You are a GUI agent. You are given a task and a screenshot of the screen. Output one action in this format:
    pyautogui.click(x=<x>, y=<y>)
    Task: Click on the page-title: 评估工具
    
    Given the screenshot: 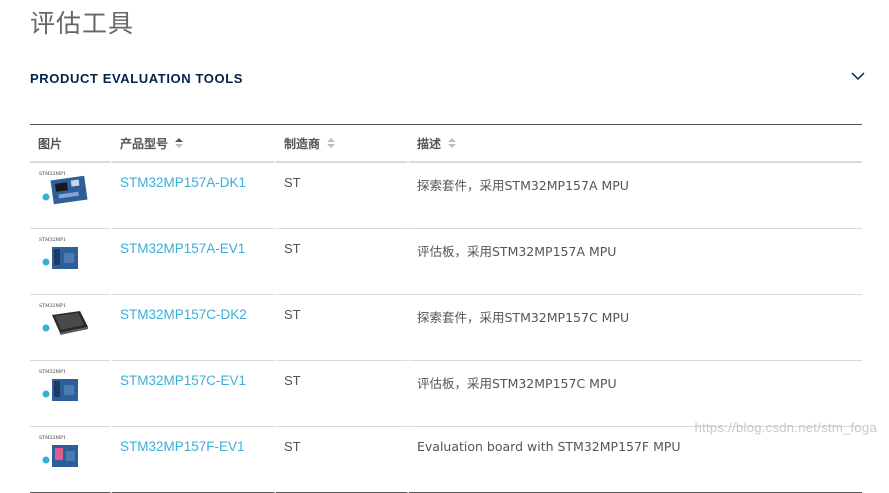 What is the action you would take?
    pyautogui.click(x=82, y=23)
    